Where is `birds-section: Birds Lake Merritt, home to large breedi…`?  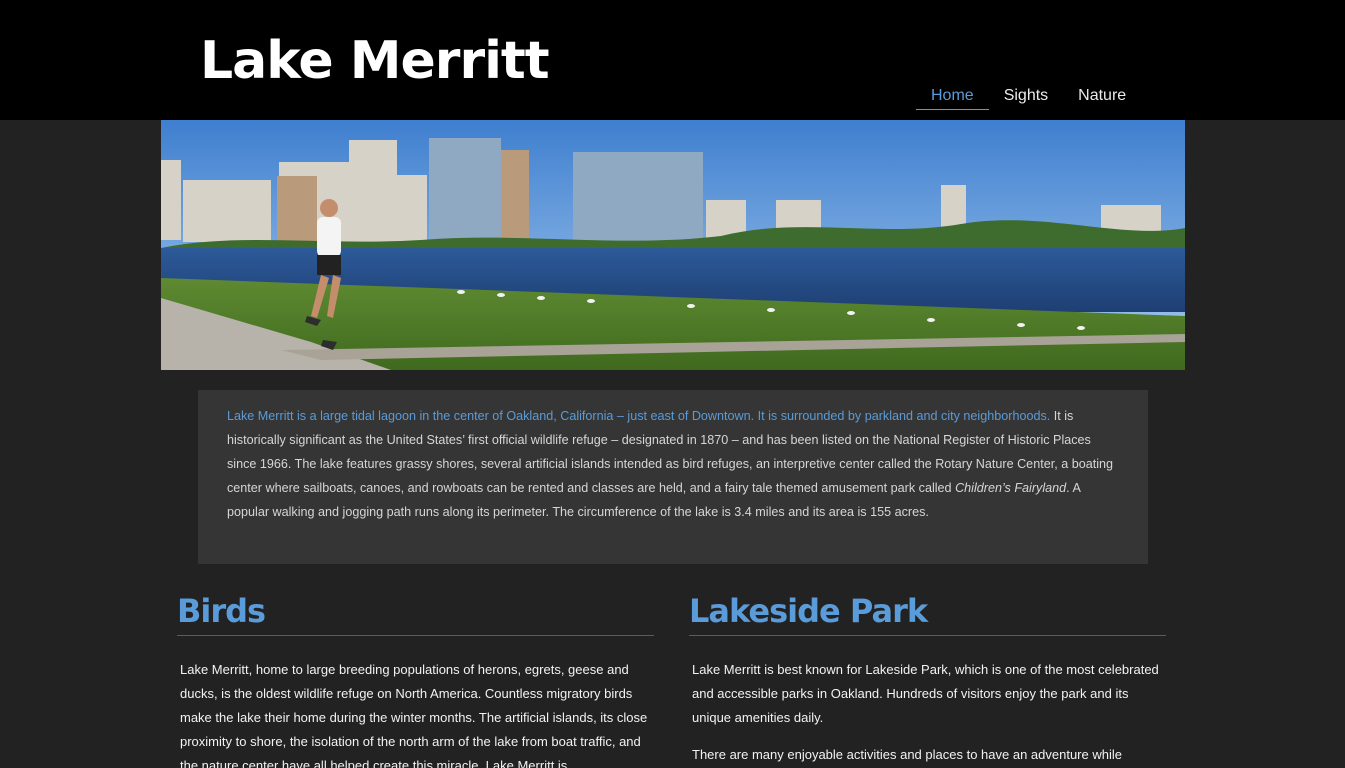
birds-section: Birds Lake Merritt, home to large breedi… is located at coordinates (415, 679).